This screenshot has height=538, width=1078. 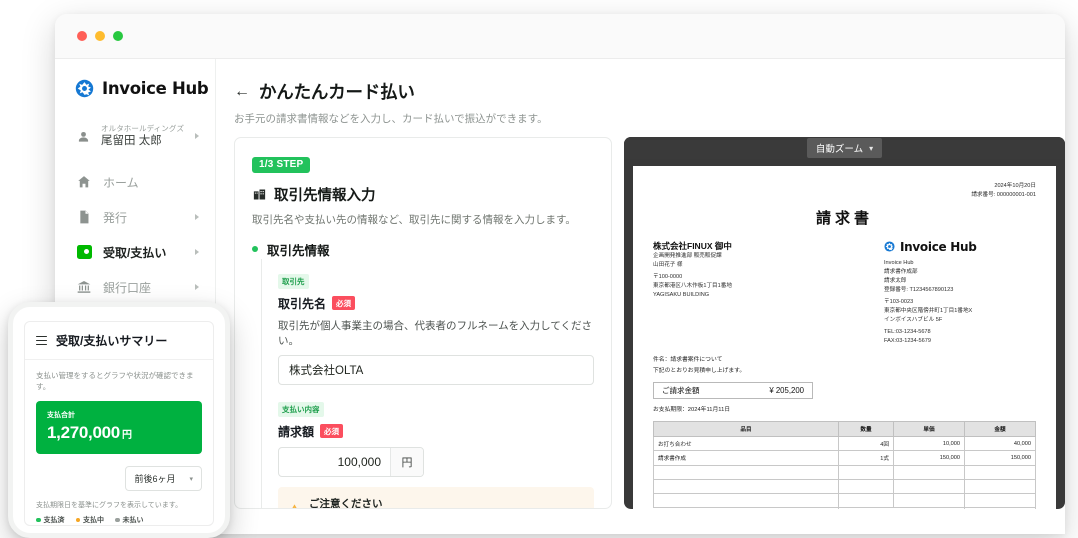 What do you see at coordinates (746, 444) in the screenshot?
I see `cell-item: お打ち合わせ` at bounding box center [746, 444].